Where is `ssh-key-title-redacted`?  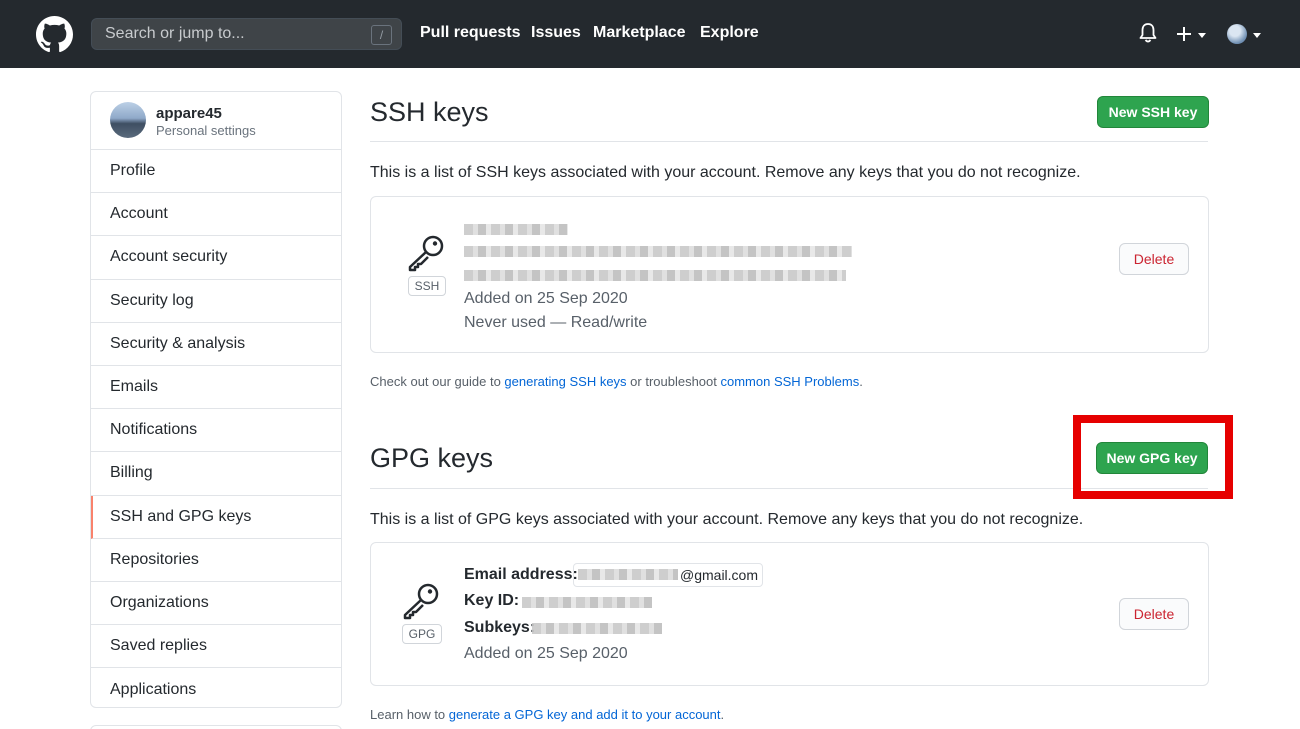 ssh-key-title-redacted is located at coordinates (516, 229).